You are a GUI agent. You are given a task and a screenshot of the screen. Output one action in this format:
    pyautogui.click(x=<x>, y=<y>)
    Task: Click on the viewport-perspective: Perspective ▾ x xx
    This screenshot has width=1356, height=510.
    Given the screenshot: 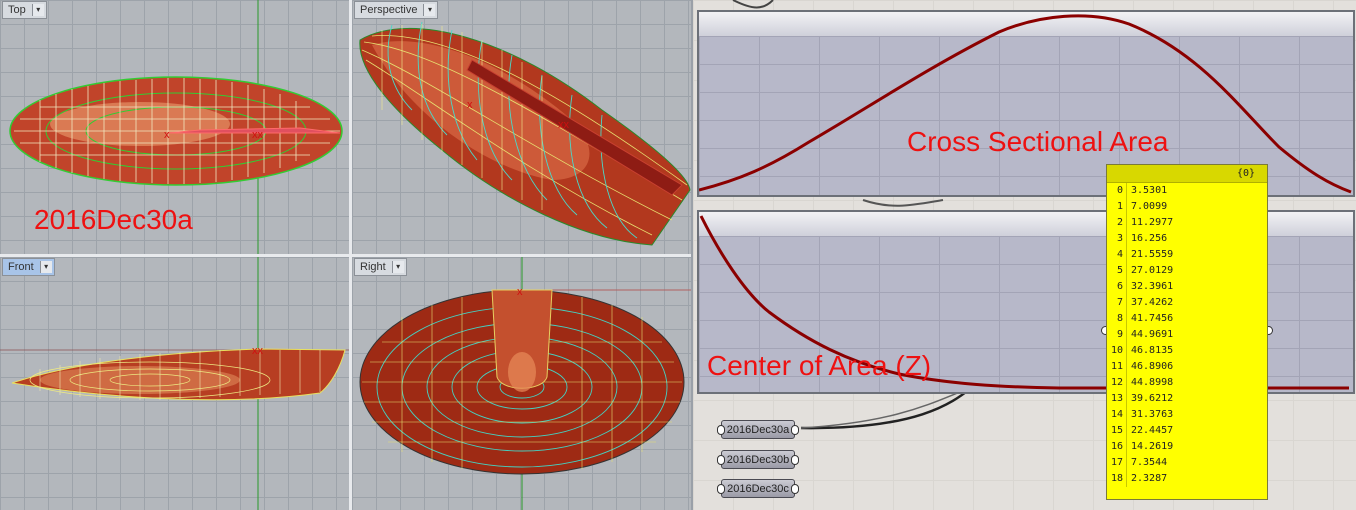 What is the action you would take?
    pyautogui.click(x=521, y=127)
    